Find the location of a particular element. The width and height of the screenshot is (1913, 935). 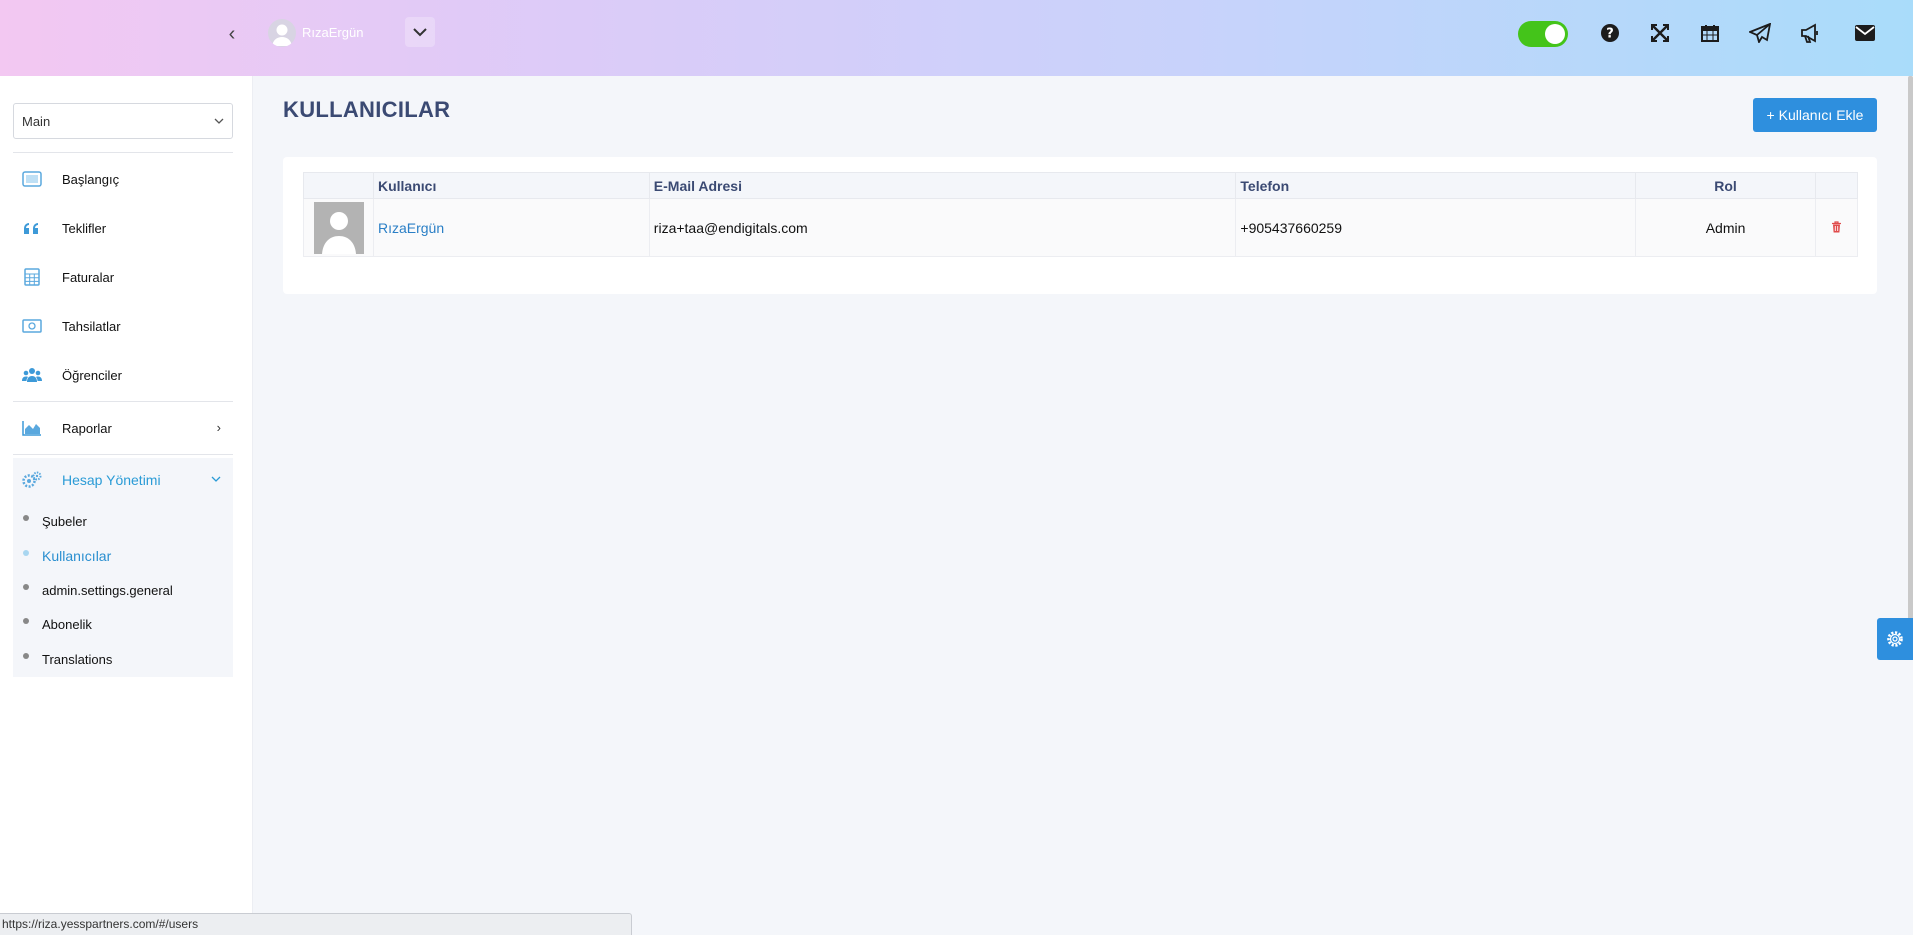

user-photo is located at coordinates (339, 227).